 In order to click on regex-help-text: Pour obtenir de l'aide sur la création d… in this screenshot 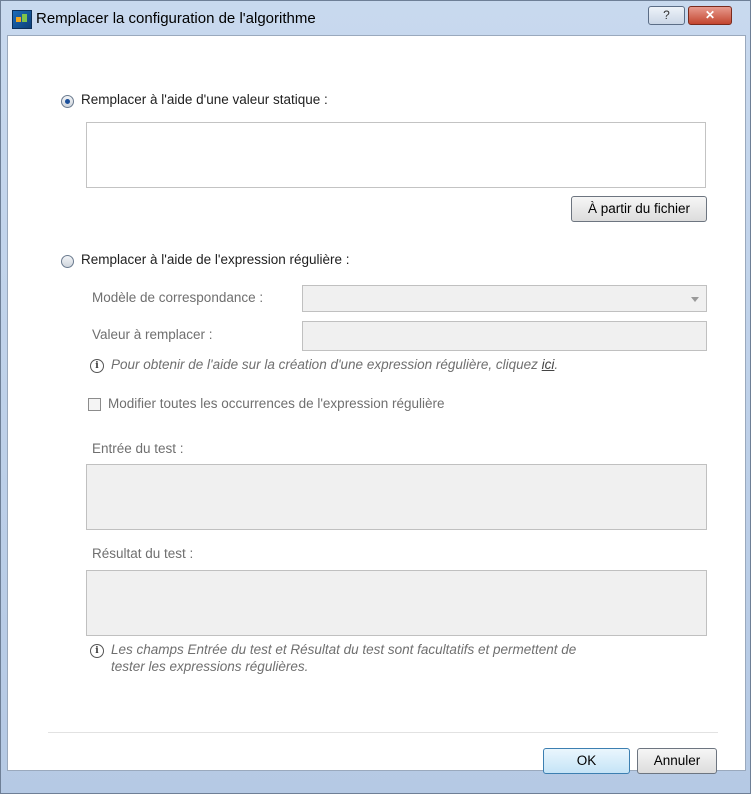, I will do `click(334, 364)`.